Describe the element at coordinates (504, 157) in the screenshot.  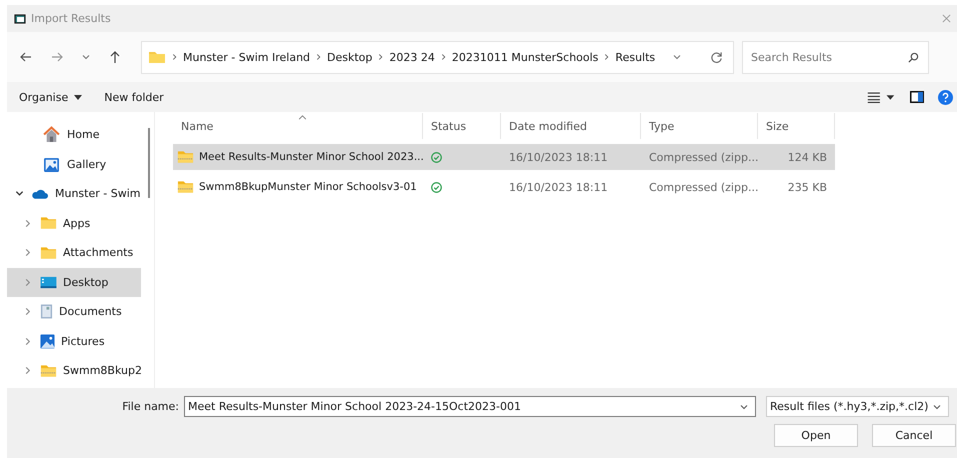
I see `file-row: Meet Results-Munster Minor School 2023... 16/10/2023 18:11 Compressed (zipp... 124 KB` at that location.